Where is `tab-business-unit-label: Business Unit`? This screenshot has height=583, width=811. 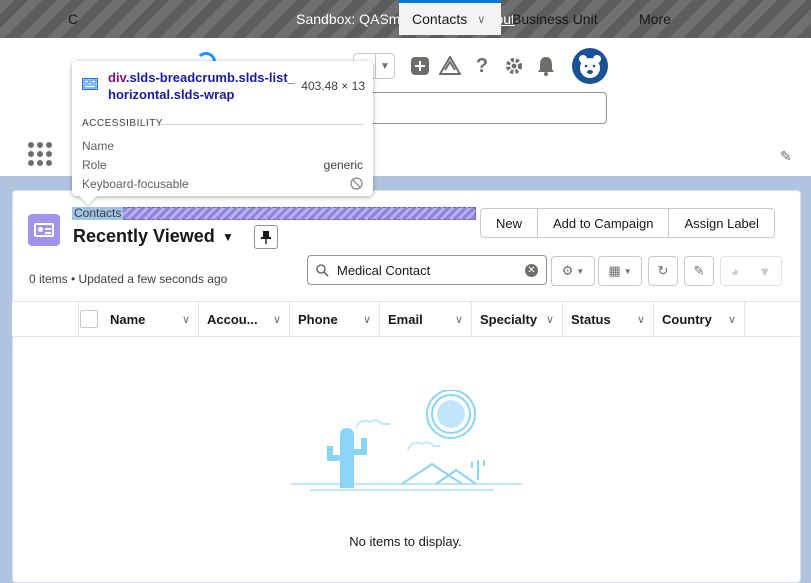 tab-business-unit-label: Business Unit is located at coordinates (555, 19).